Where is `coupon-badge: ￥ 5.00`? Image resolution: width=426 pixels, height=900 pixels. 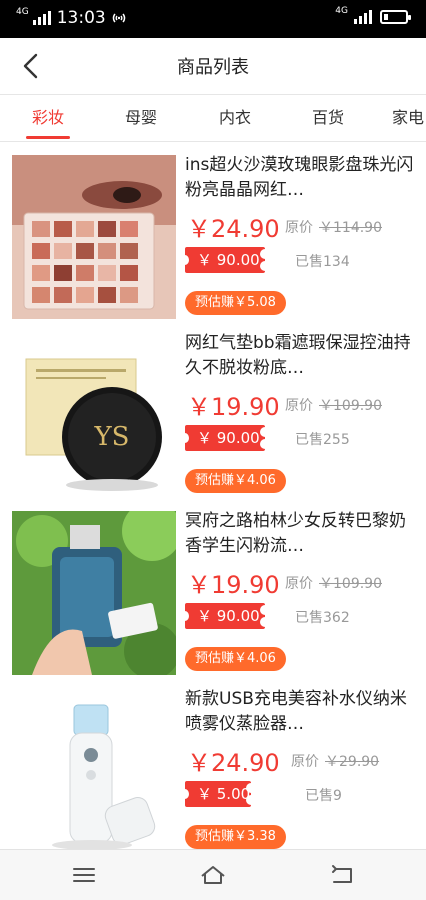
coupon-badge: ￥ 5.00 is located at coordinates (218, 794).